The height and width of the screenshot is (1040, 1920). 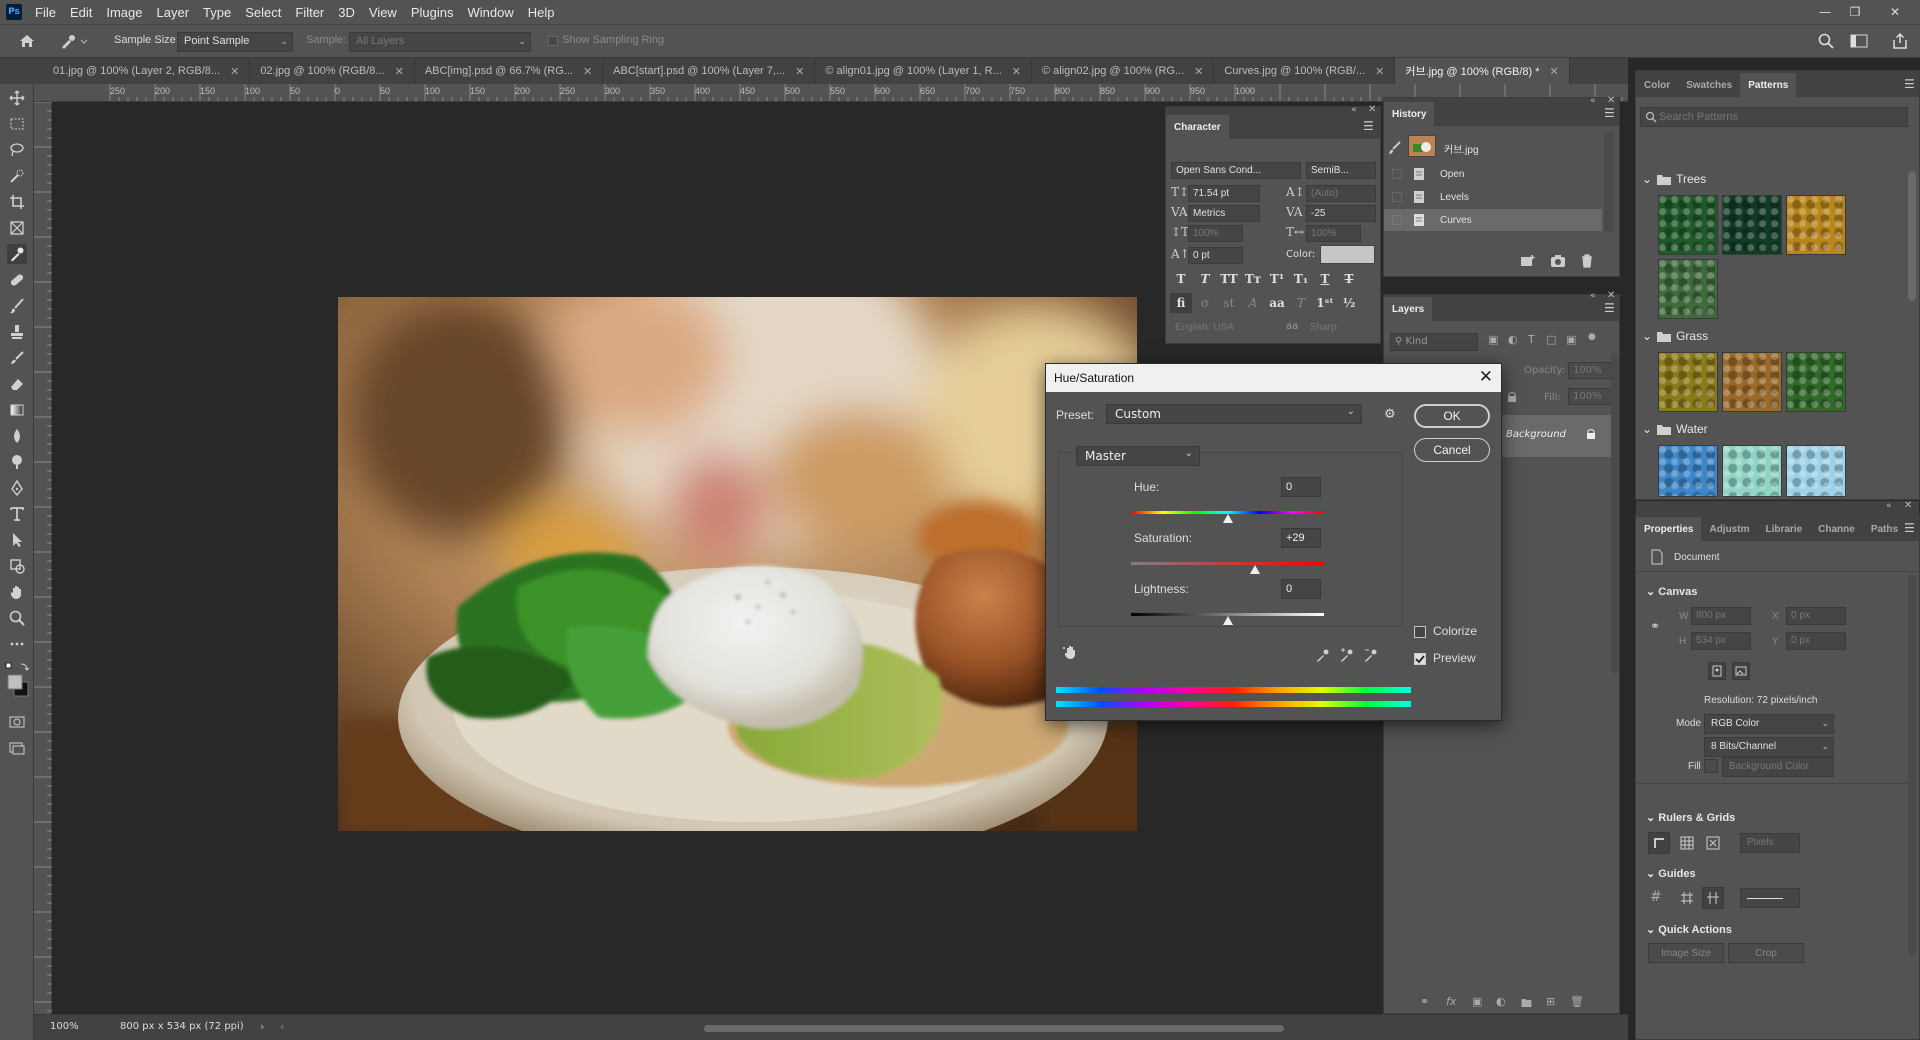 What do you see at coordinates (81, 12) in the screenshot?
I see `menu-edit: Edit` at bounding box center [81, 12].